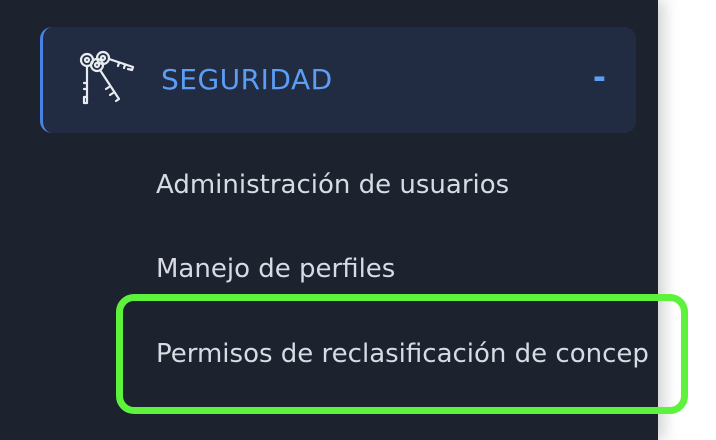  What do you see at coordinates (332, 185) in the screenshot?
I see `submenu-item-user-administration: Administración de usuarios` at bounding box center [332, 185].